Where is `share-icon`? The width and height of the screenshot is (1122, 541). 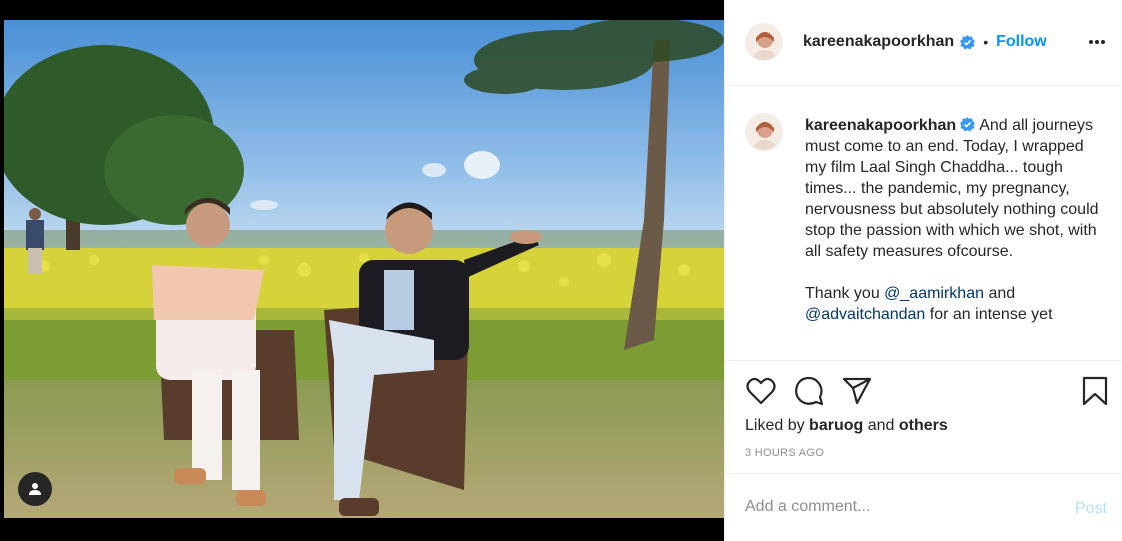 share-icon is located at coordinates (857, 391).